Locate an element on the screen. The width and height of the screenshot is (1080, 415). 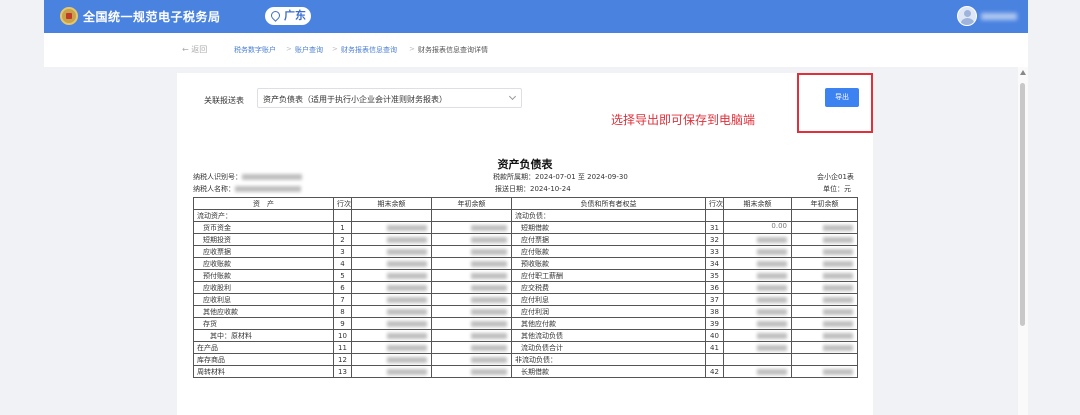
asset-line-number: 7 is located at coordinates (342, 299).